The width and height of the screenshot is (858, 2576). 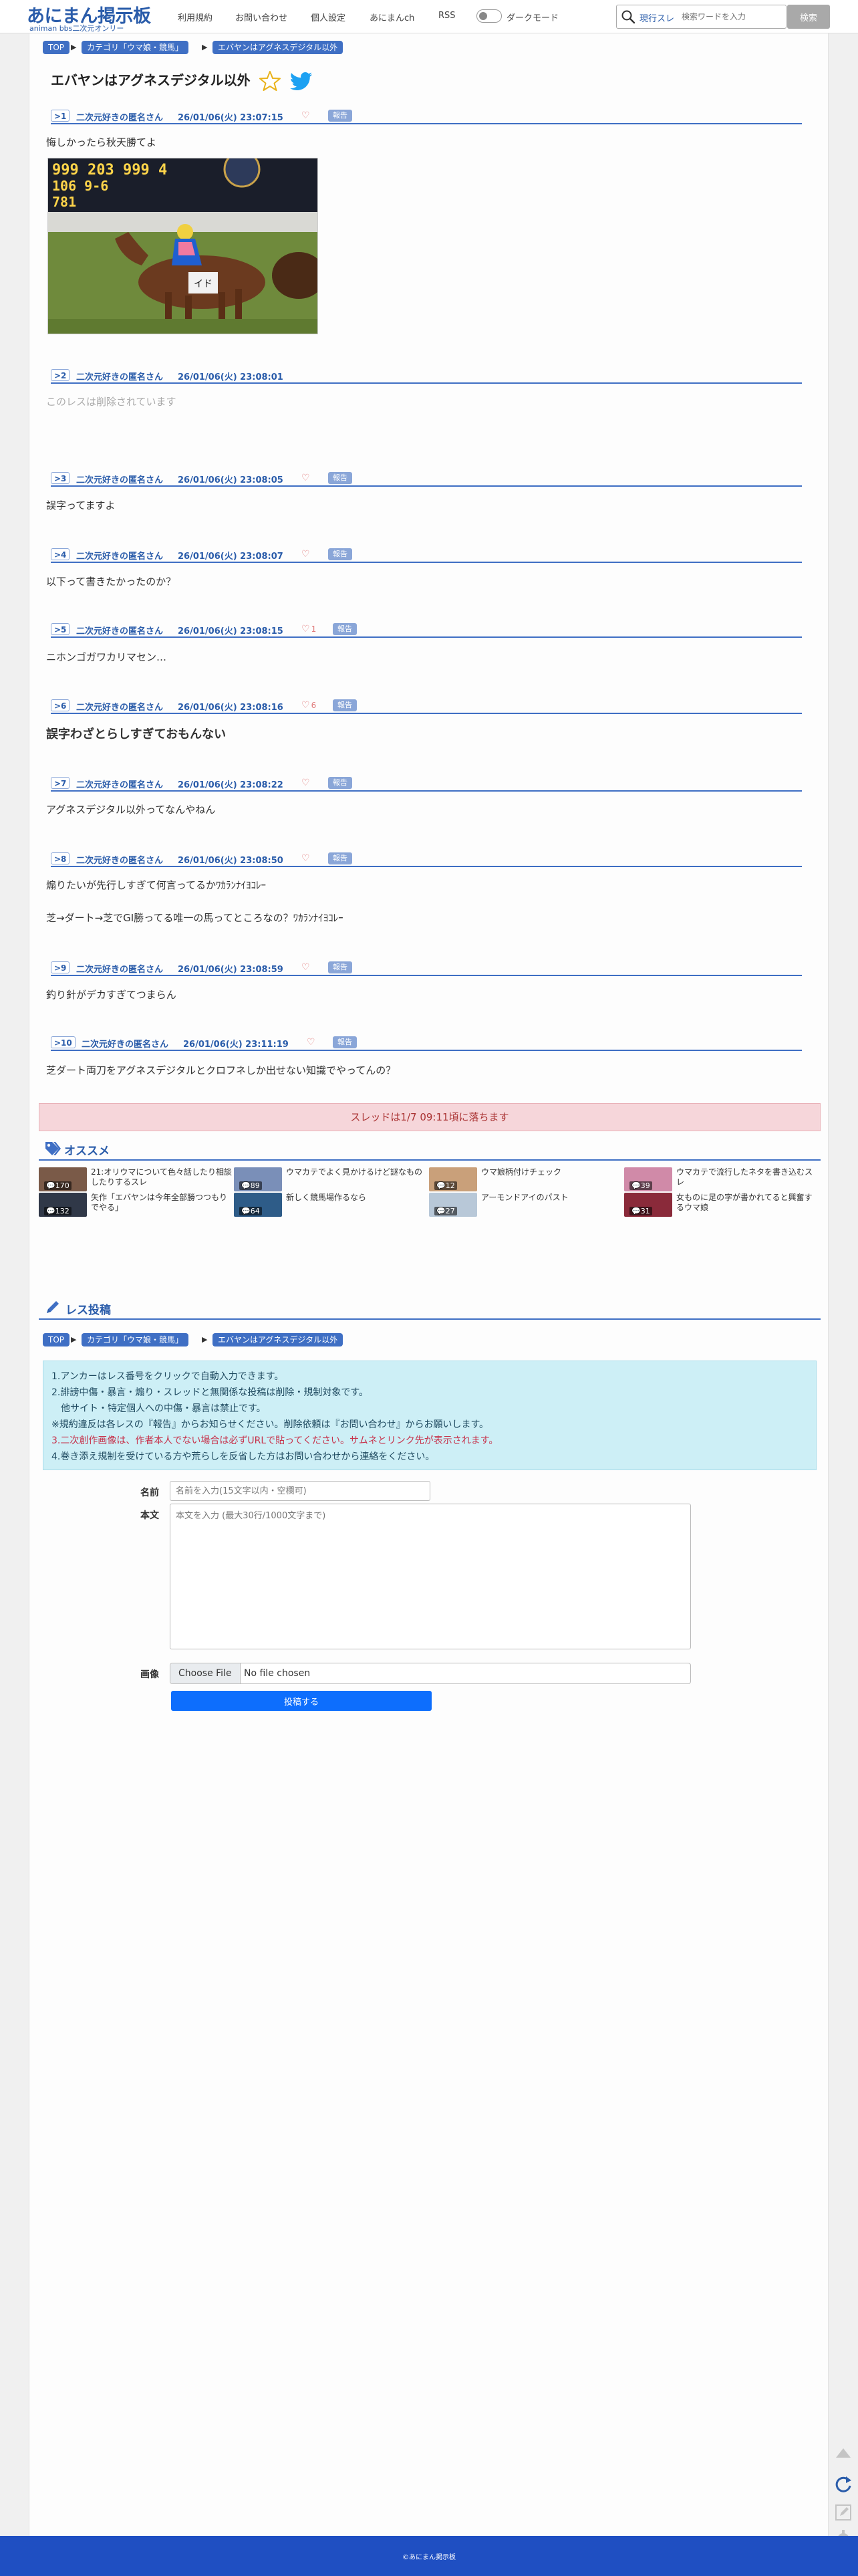 What do you see at coordinates (60, 375) in the screenshot?
I see `post-number-anchor: >2` at bounding box center [60, 375].